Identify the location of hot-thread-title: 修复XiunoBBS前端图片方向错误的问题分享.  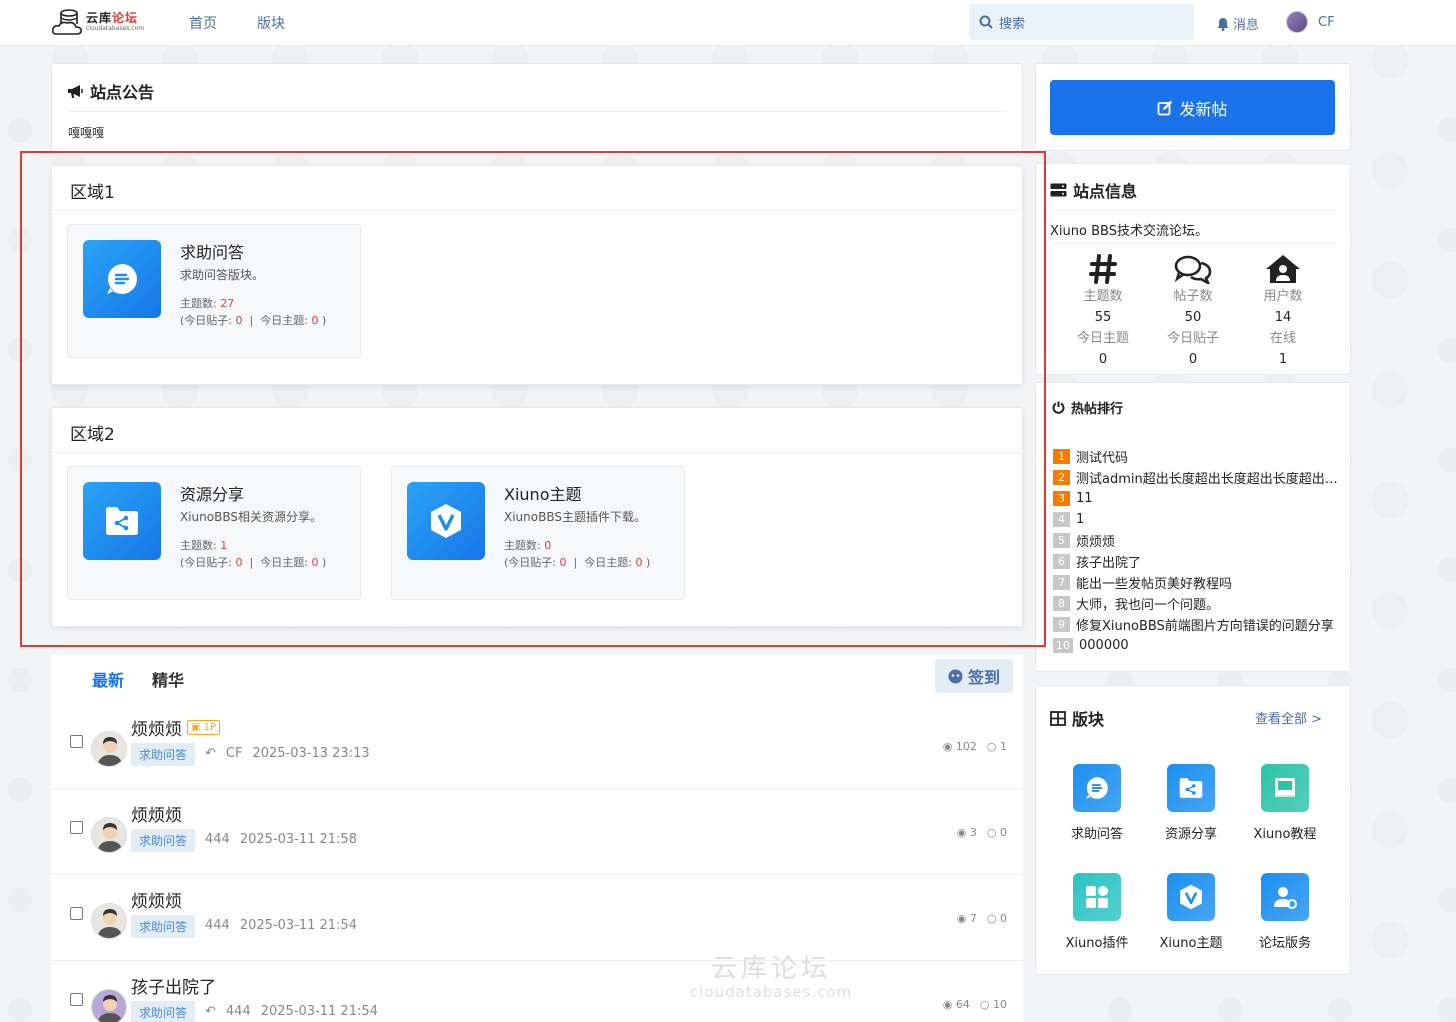
(1205, 624).